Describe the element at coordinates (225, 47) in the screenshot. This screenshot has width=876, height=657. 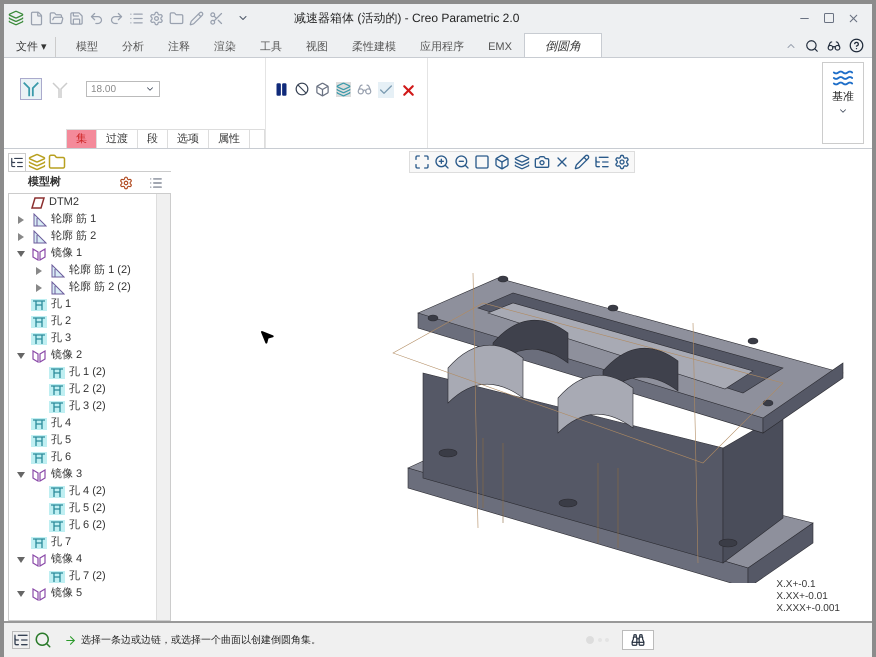
I see `ribbon-tab: 渲染` at that location.